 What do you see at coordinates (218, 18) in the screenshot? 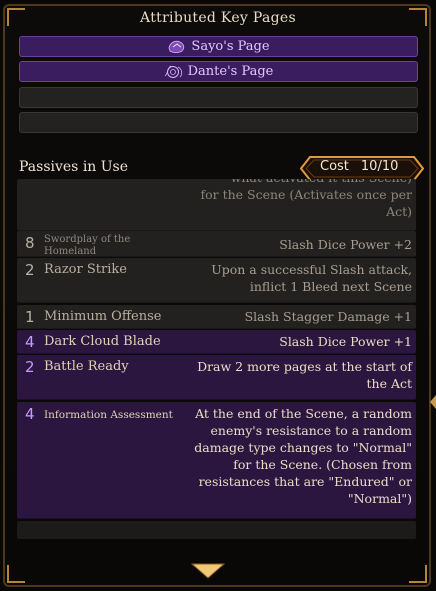
I see `key-pages-title: Attributed Key Pages` at bounding box center [218, 18].